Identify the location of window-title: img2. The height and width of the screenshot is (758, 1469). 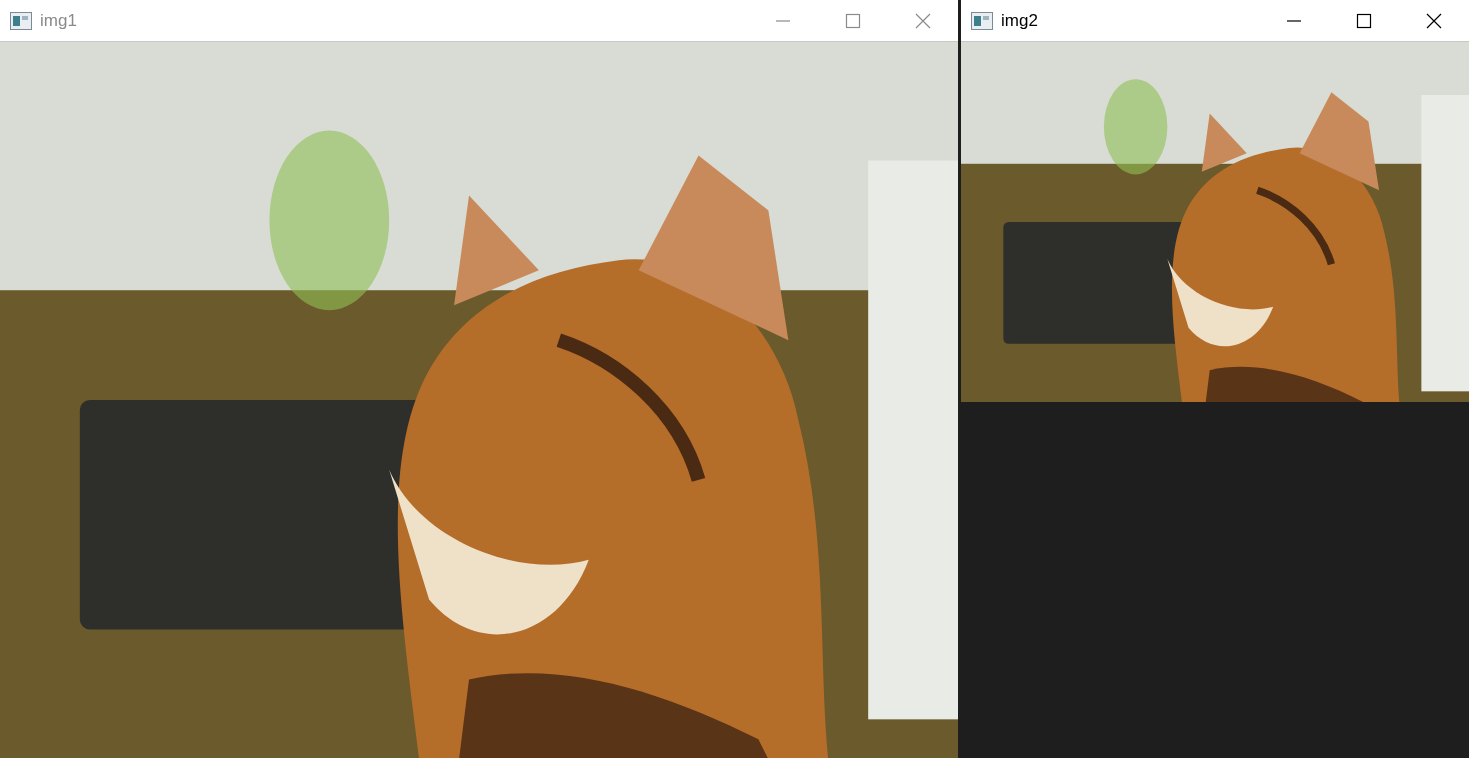
(1019, 20).